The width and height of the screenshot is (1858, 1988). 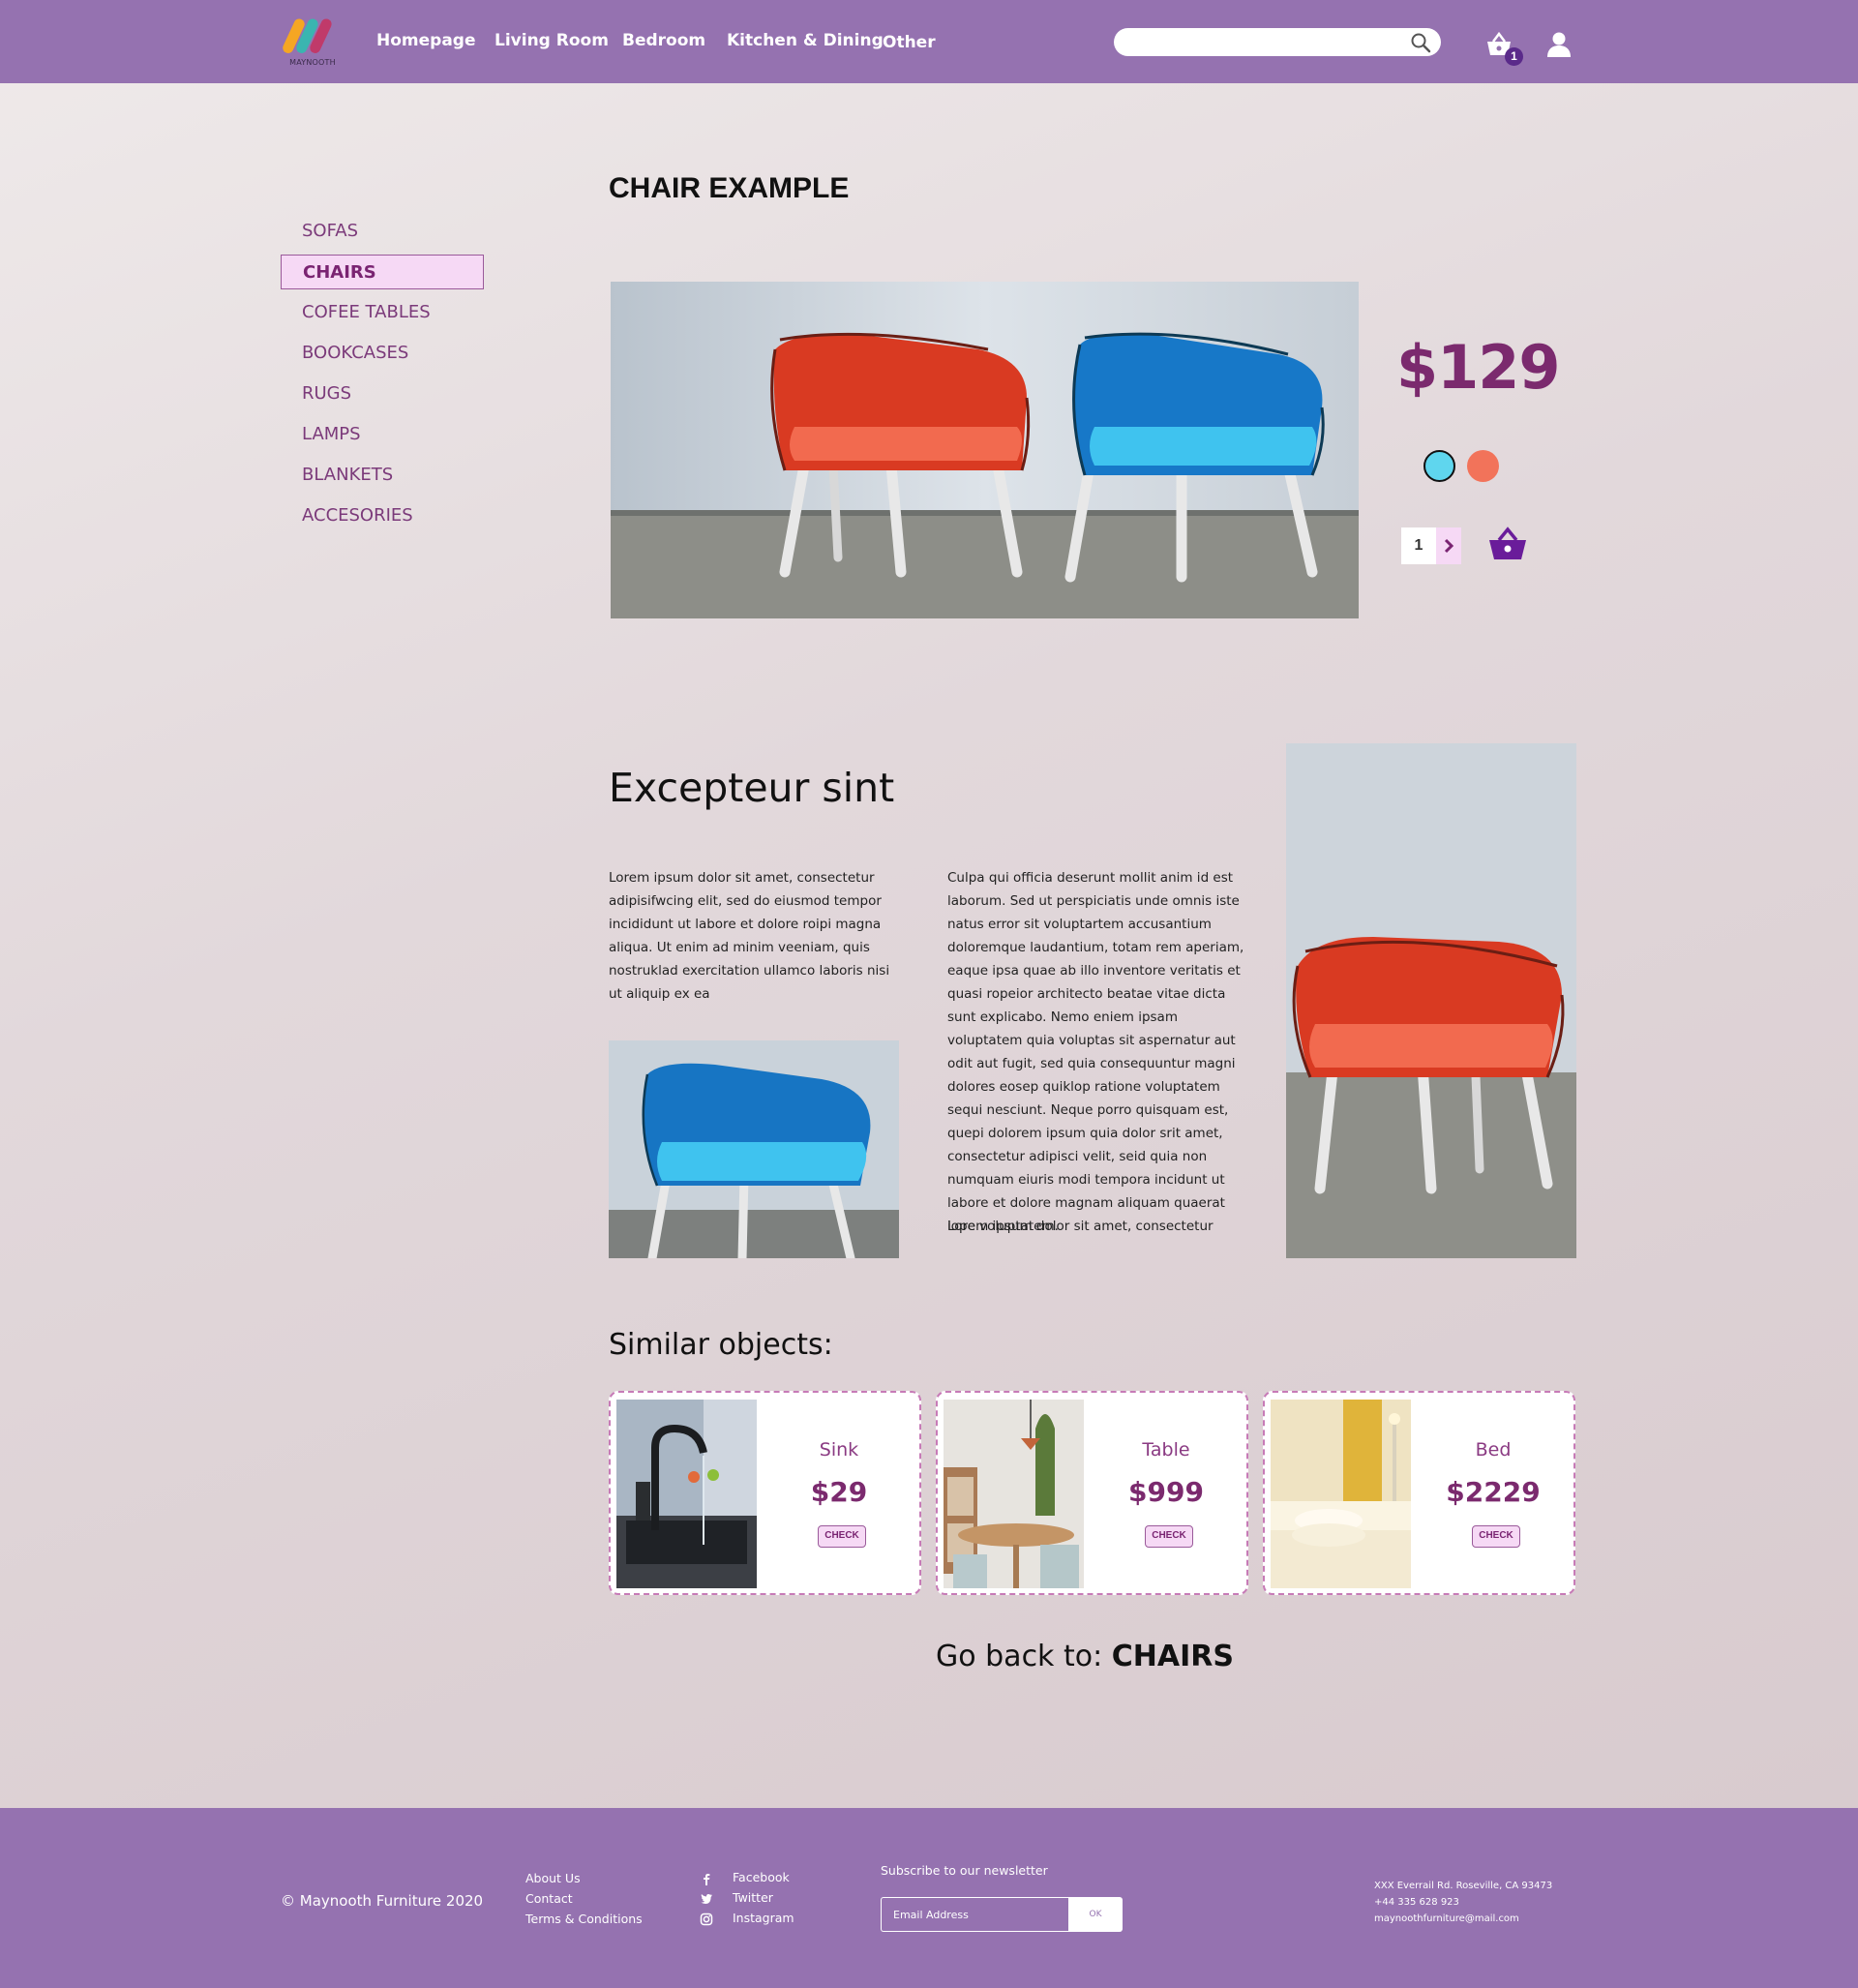 I want to click on footer-link-contact: Contact, so click(x=549, y=1898).